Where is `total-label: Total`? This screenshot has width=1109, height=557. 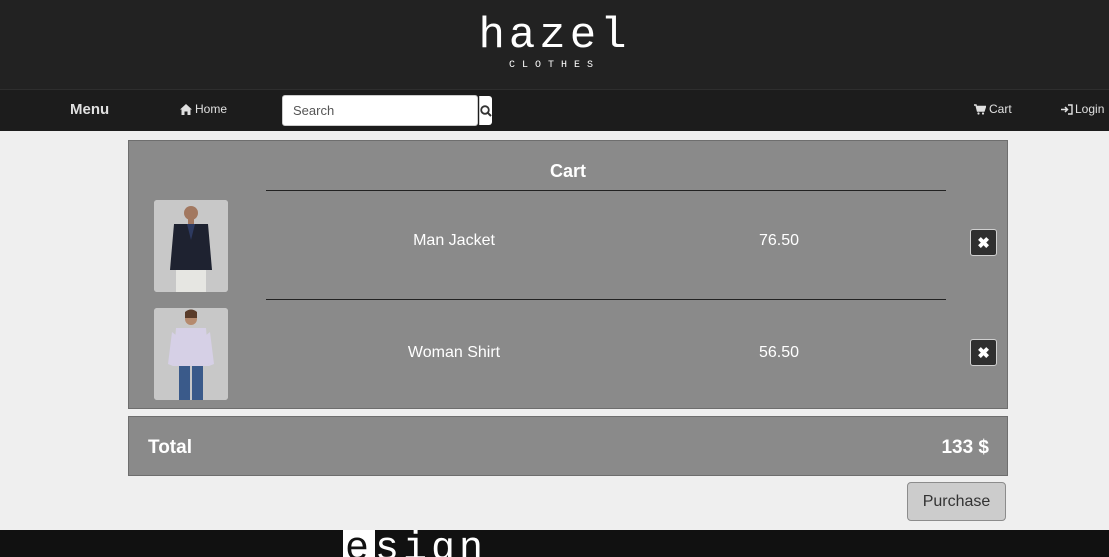 total-label: Total is located at coordinates (170, 447).